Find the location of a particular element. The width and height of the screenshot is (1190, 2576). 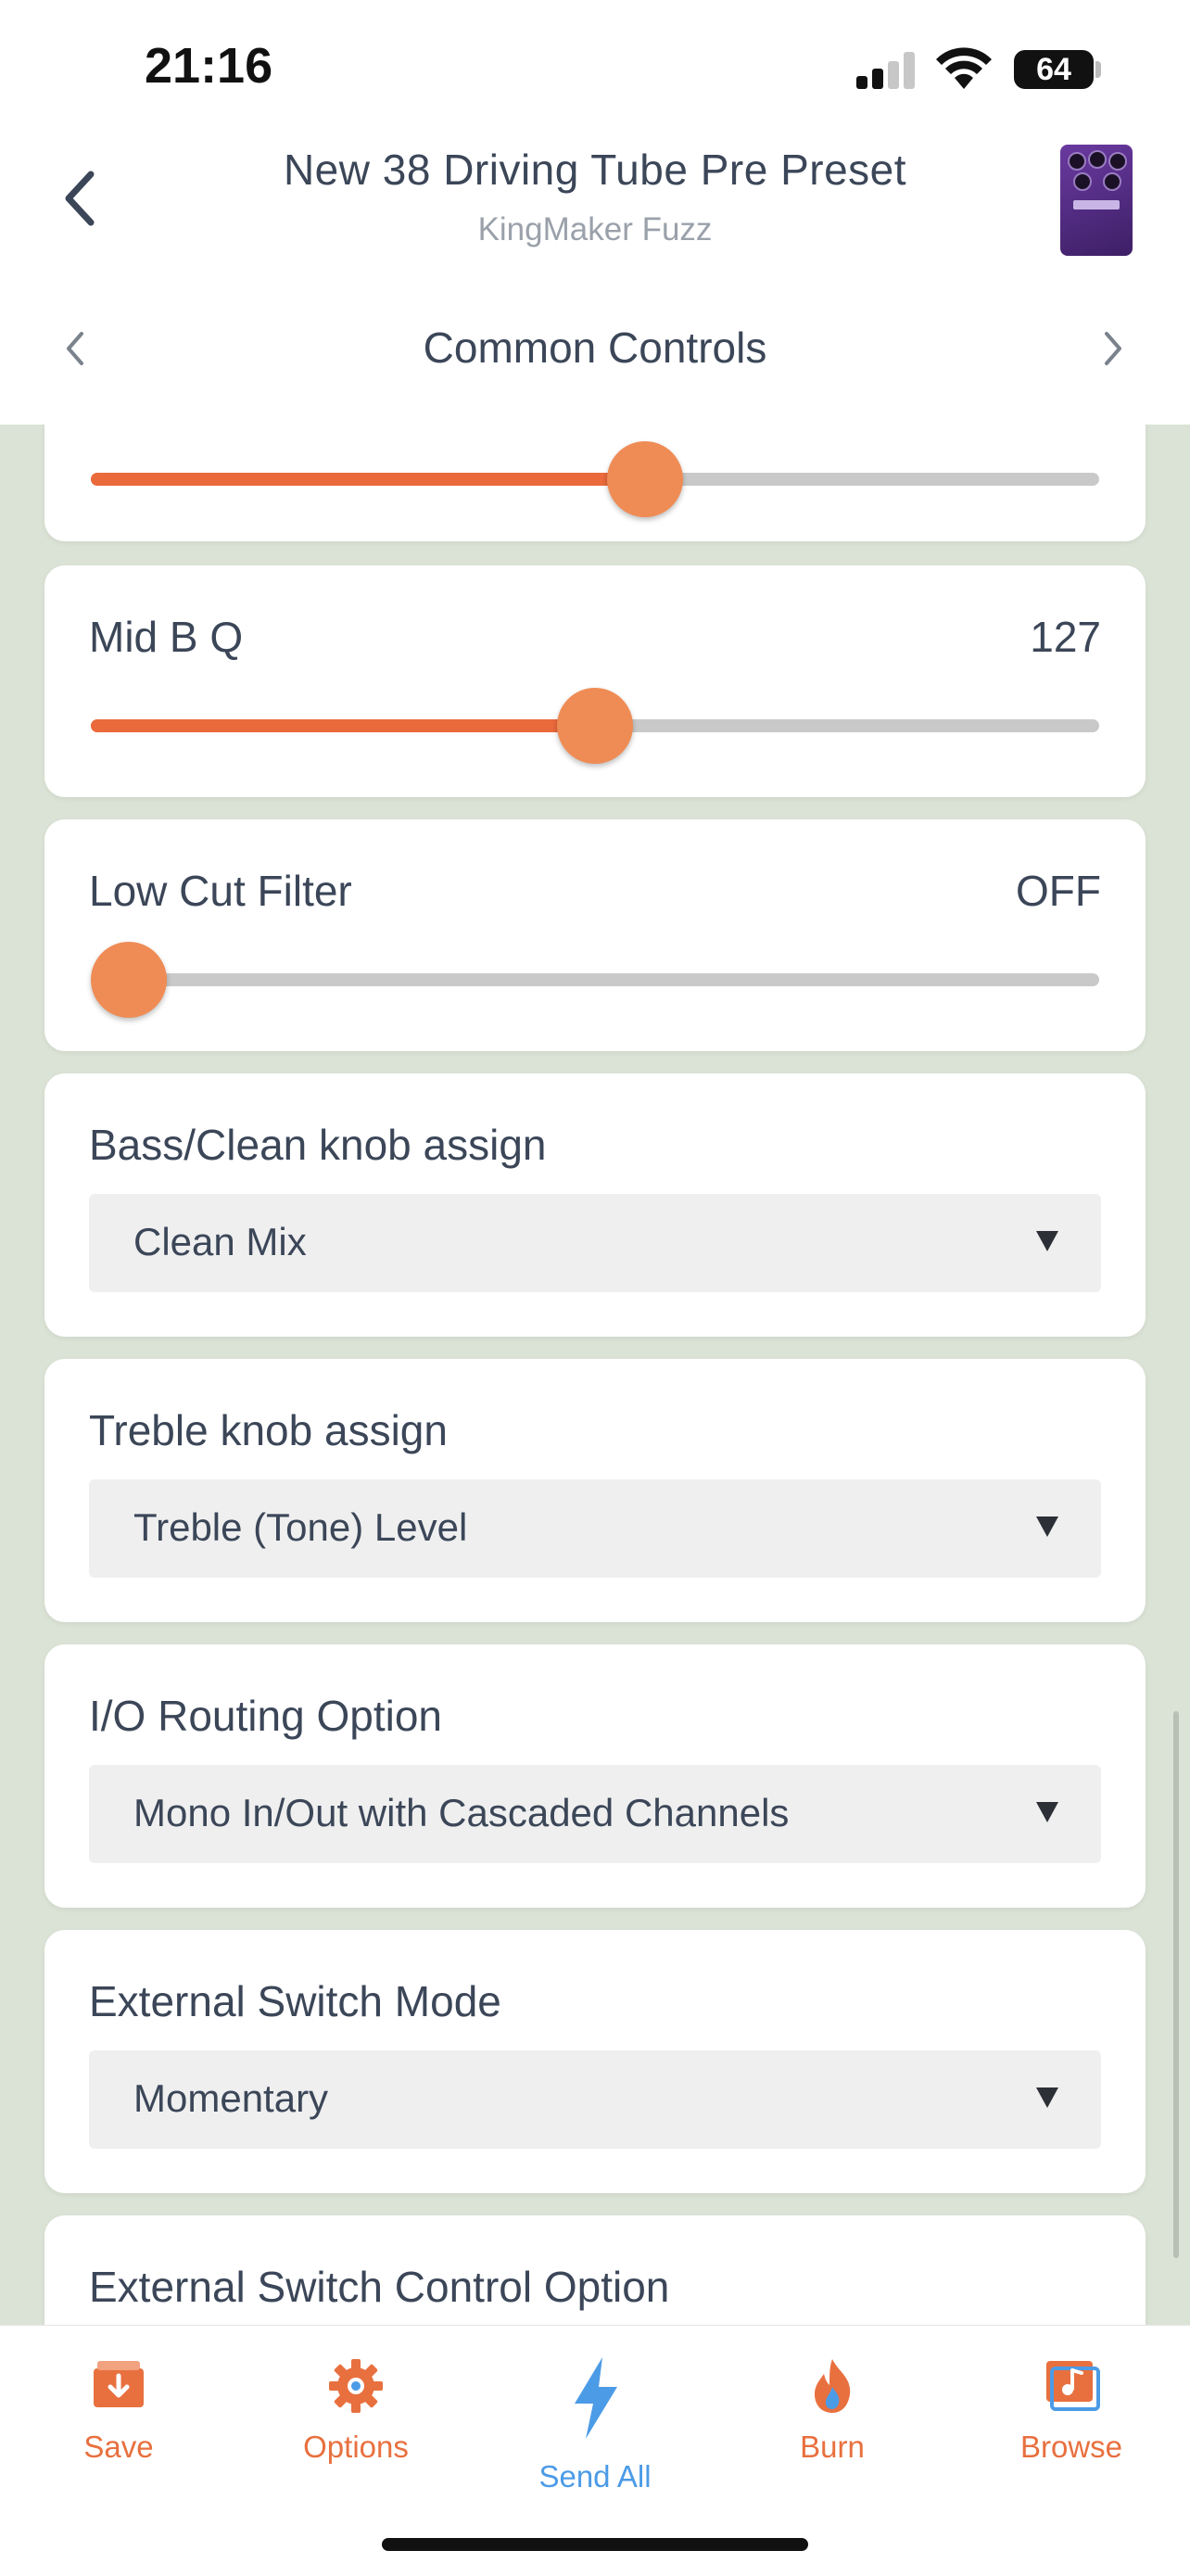

send-all-button: Send All is located at coordinates (595, 2424).